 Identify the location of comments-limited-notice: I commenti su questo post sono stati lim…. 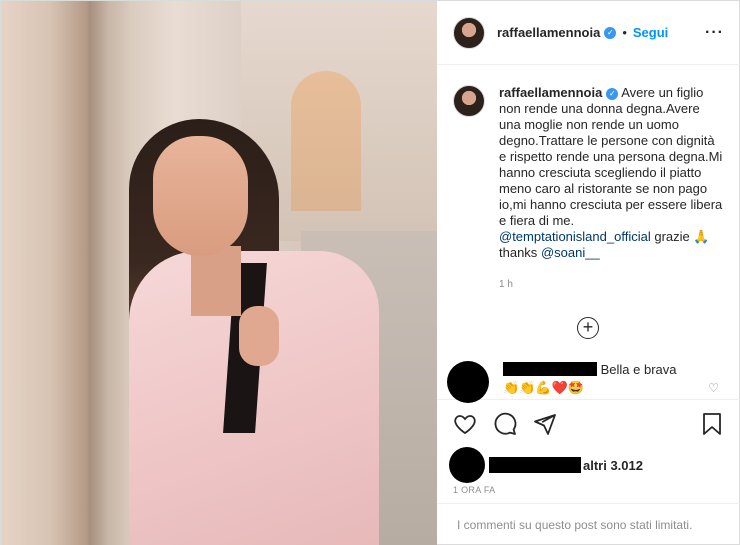
(588, 524).